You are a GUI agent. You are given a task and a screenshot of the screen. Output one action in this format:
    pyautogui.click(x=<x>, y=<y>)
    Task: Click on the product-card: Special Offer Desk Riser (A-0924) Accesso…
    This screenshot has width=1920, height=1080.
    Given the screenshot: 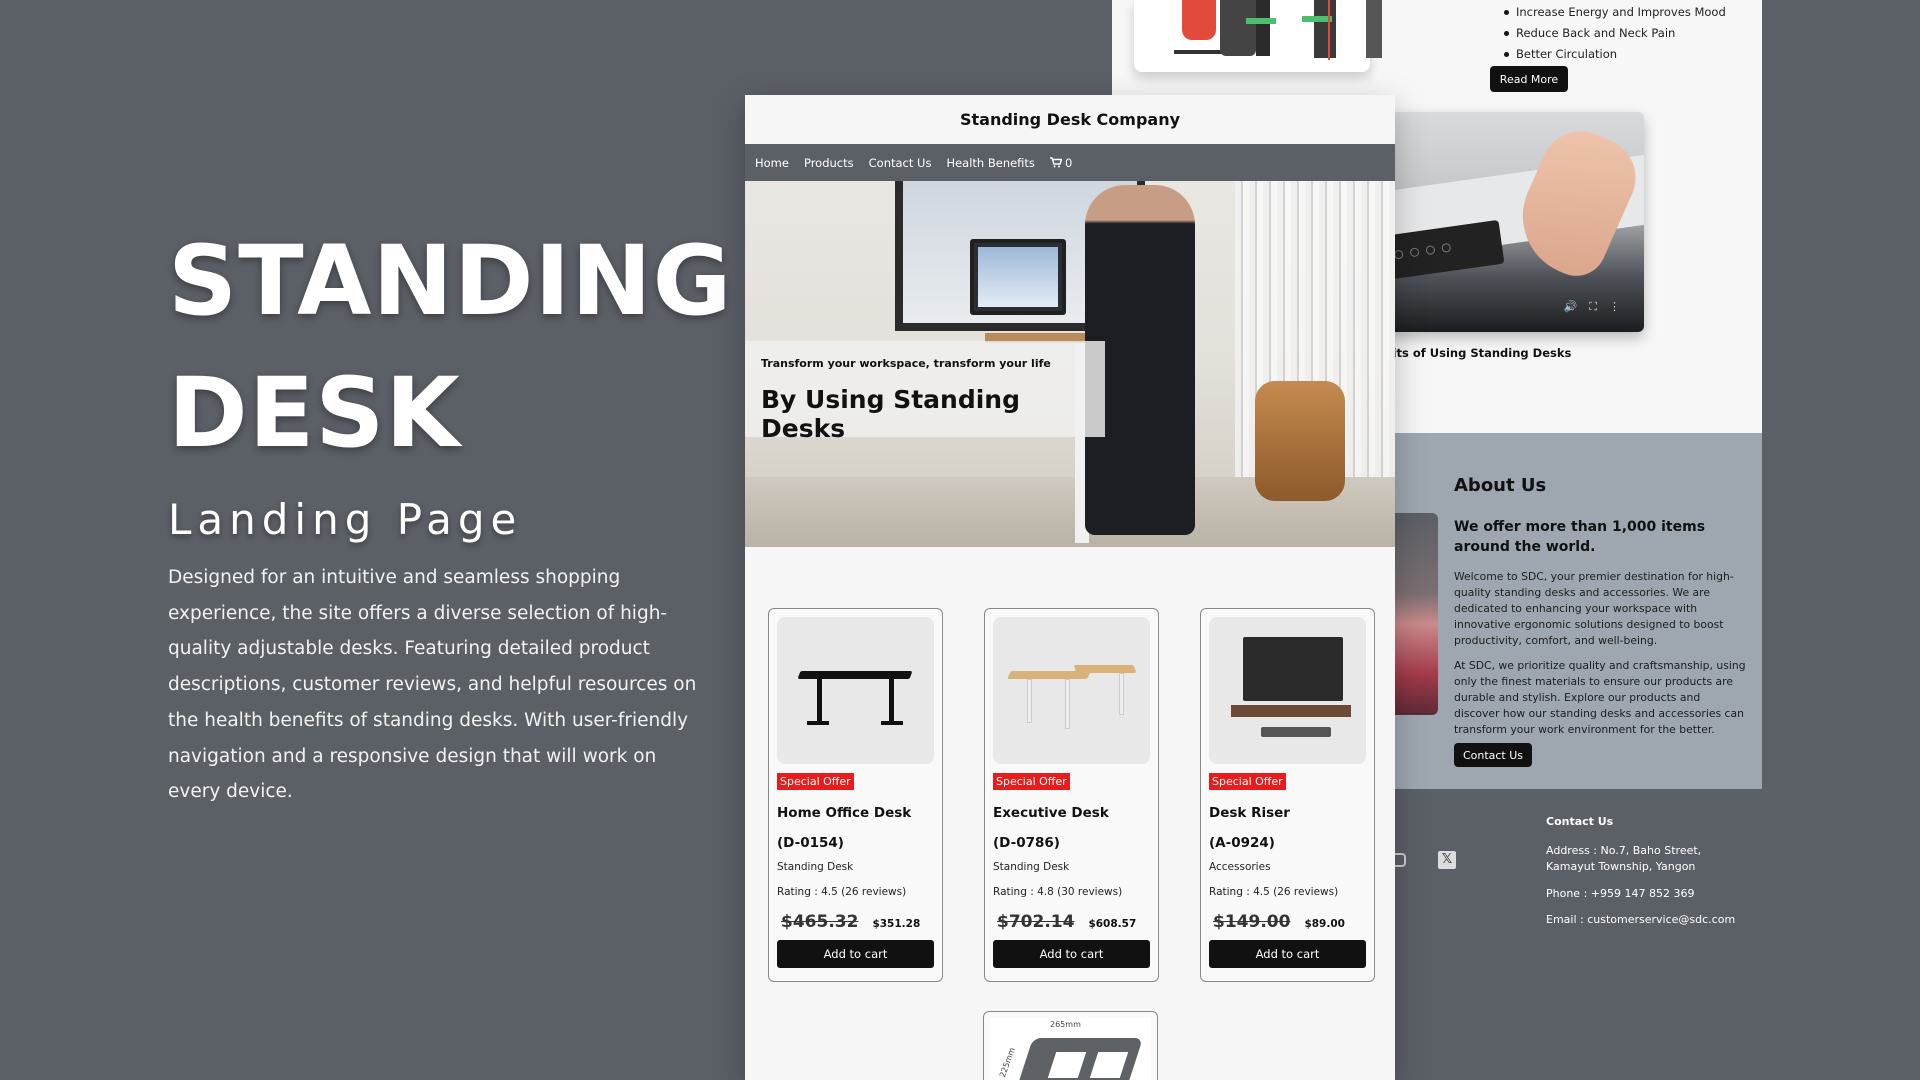 What is the action you would take?
    pyautogui.click(x=1287, y=795)
    